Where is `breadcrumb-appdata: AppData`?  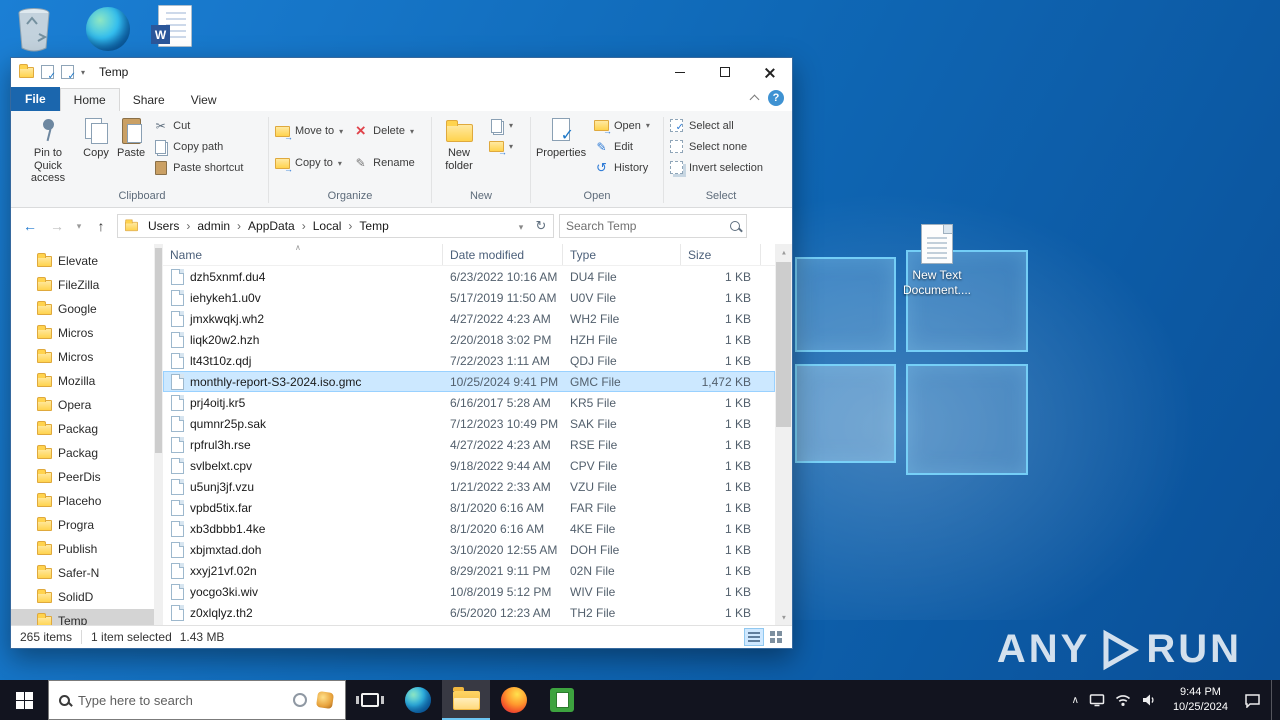
breadcrumb-appdata: AppData is located at coordinates (275, 226).